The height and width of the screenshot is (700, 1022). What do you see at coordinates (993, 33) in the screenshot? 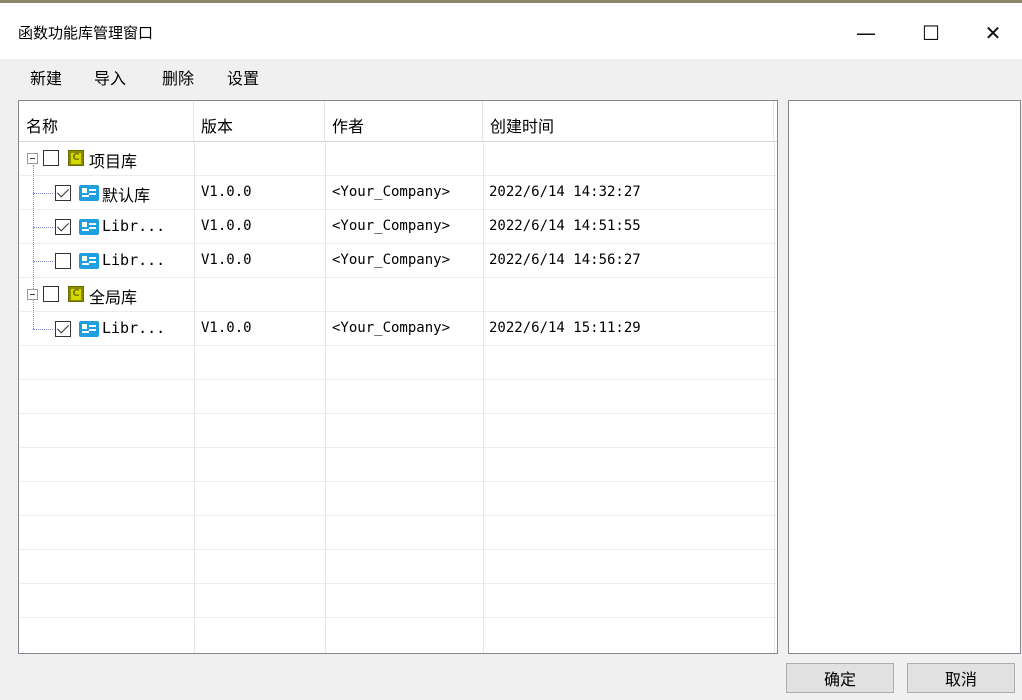
I see `close-button: ✕` at bounding box center [993, 33].